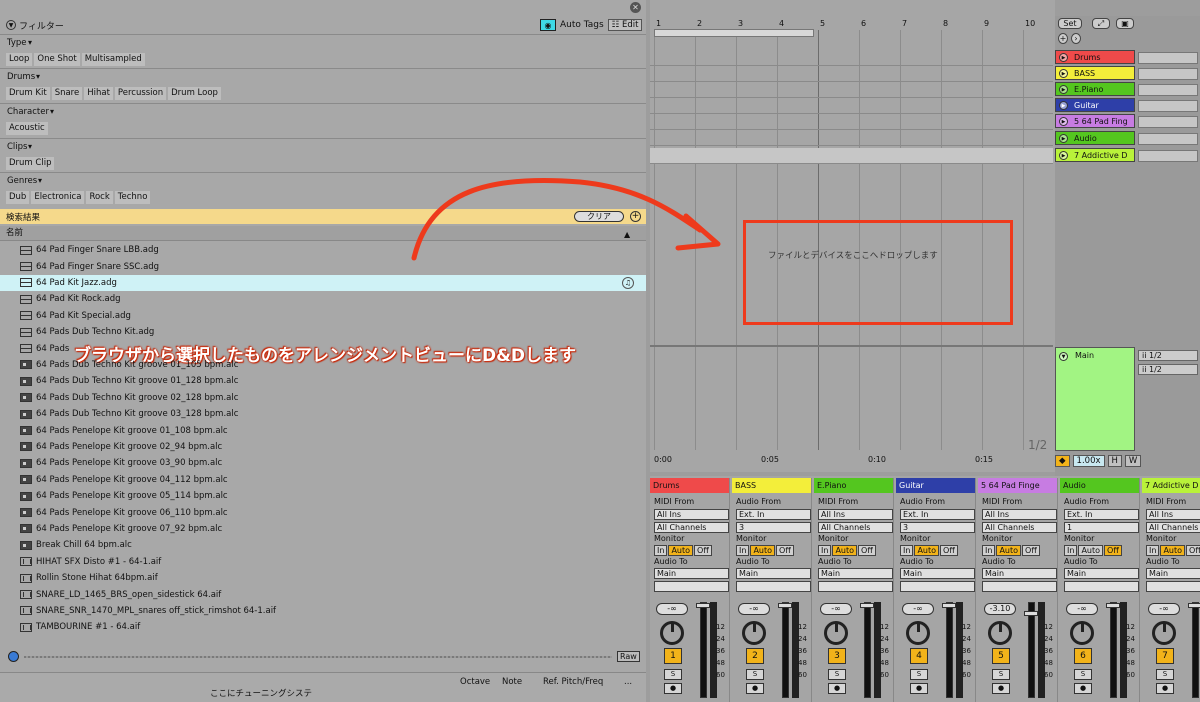  What do you see at coordinates (781, 23) in the screenshot?
I see `bar-number: 4` at bounding box center [781, 23].